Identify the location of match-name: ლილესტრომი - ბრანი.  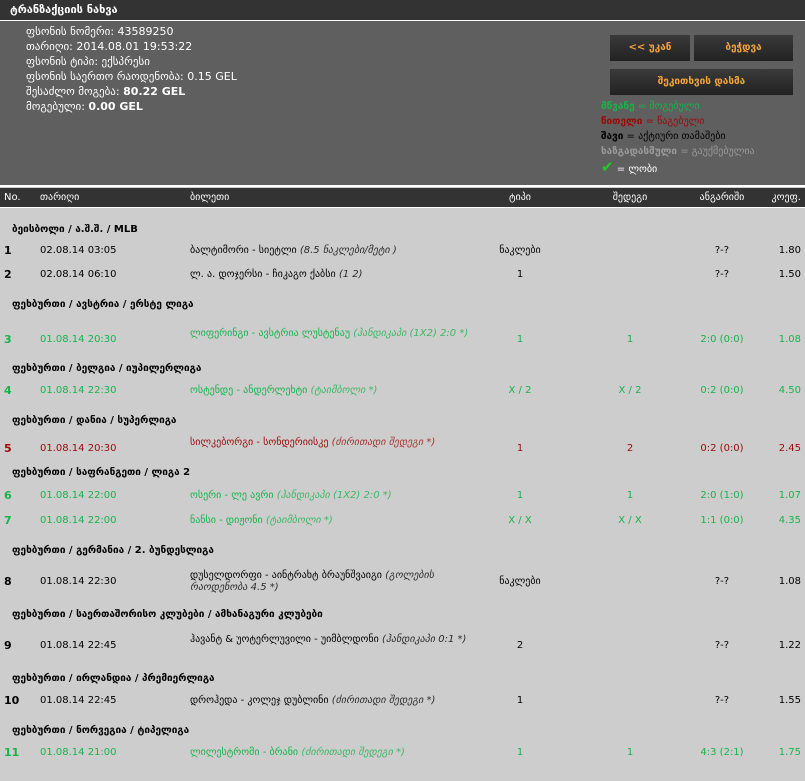
(244, 752).